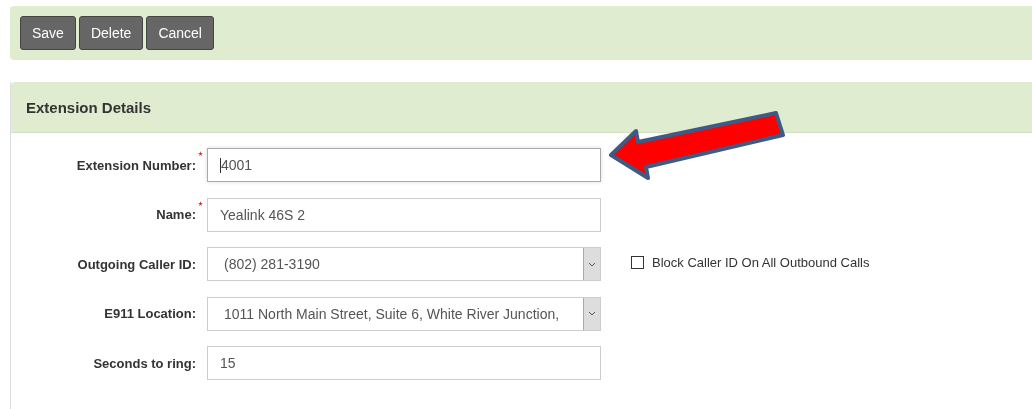 The image size is (1032, 409). I want to click on input-field: 4001, so click(404, 165).